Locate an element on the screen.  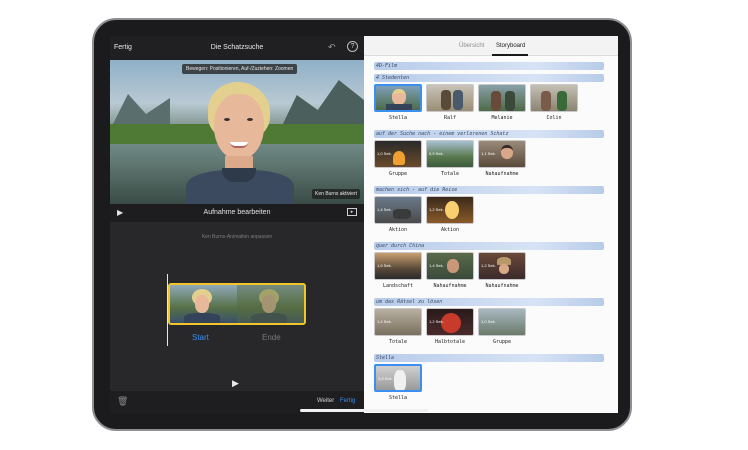
trash-icon: 🗑 is located at coordinates (122, 401).